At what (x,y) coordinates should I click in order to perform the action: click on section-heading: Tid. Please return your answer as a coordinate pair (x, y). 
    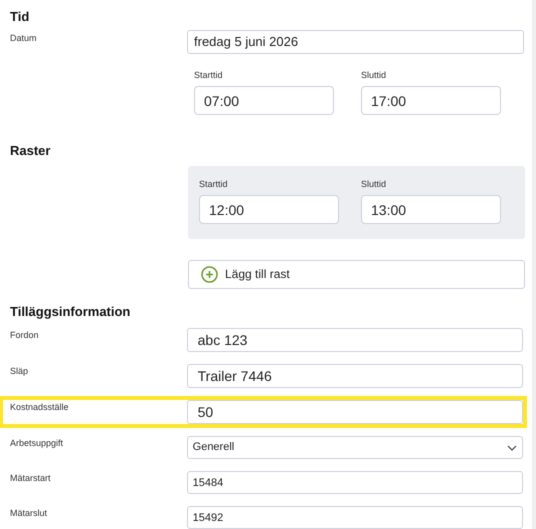
    Looking at the image, I should click on (20, 17).